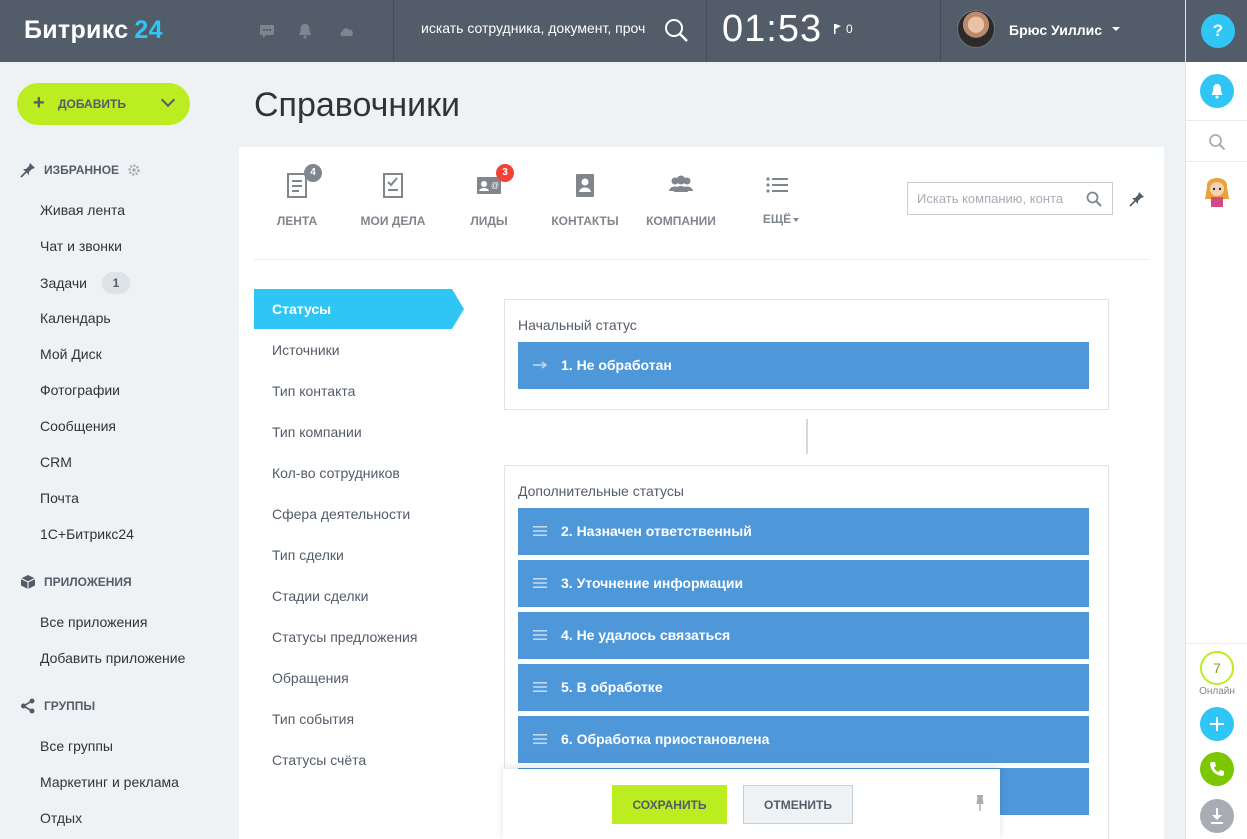 The image size is (1247, 839). What do you see at coordinates (1217, 816) in the screenshot?
I see `download-button` at bounding box center [1217, 816].